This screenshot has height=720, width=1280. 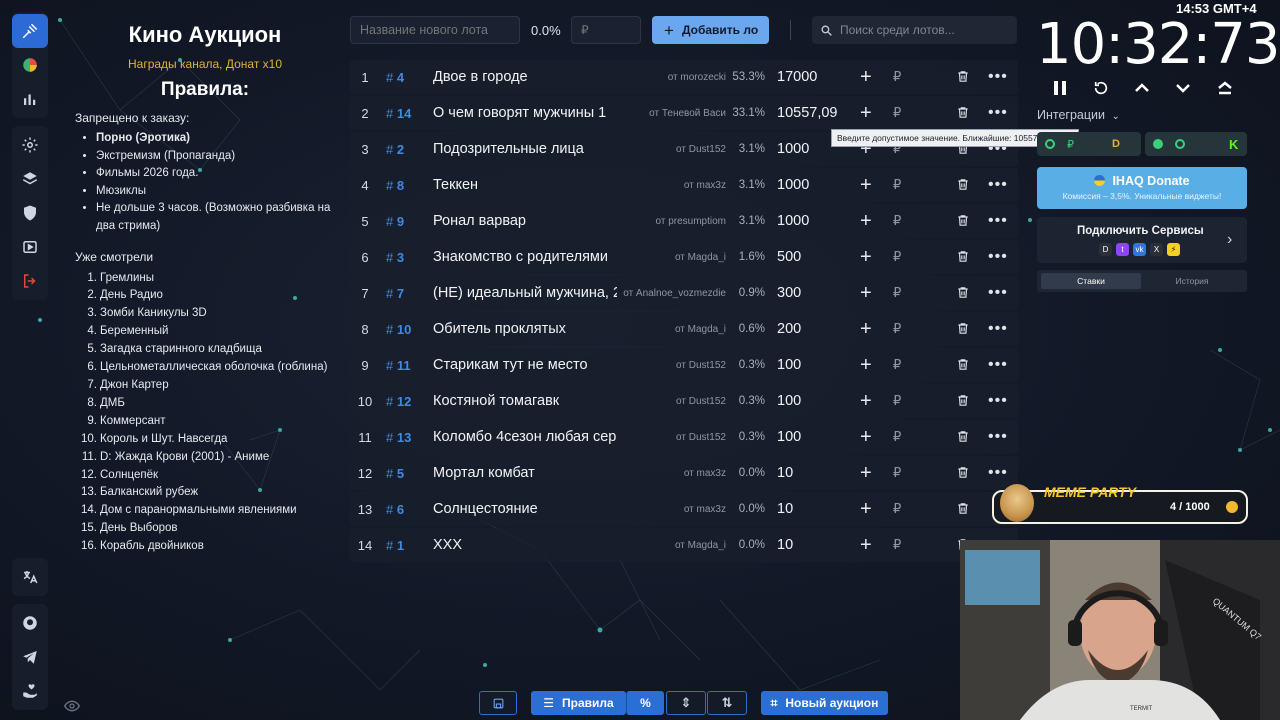 I want to click on layers-icon, so click(x=30, y=179).